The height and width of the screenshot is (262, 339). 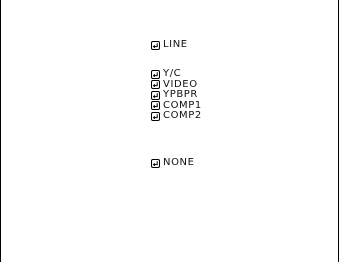 I want to click on menu-item-label: YPBPR, so click(x=180, y=94).